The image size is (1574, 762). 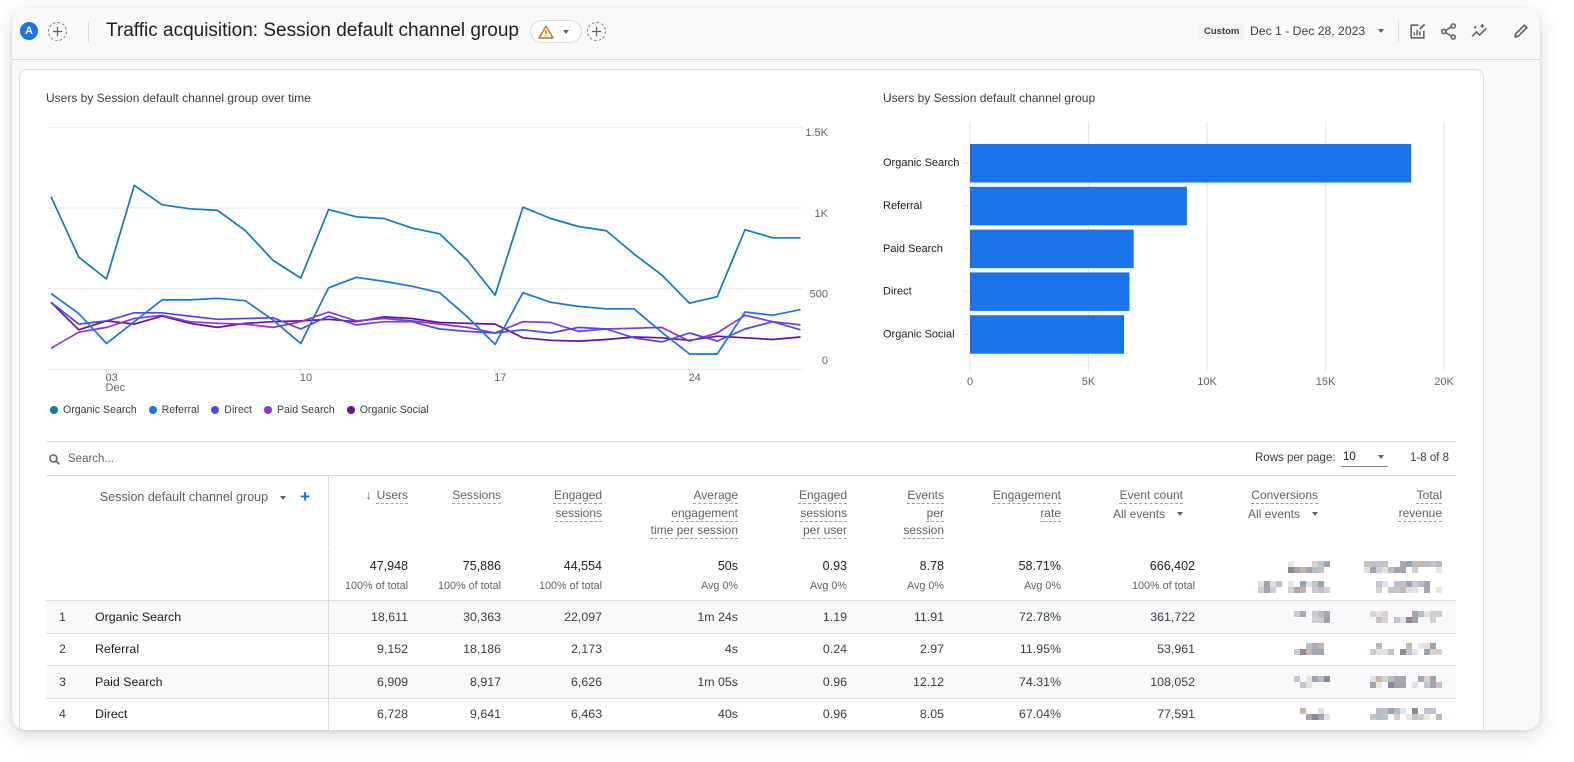 What do you see at coordinates (1521, 31) in the screenshot?
I see `edit-button` at bounding box center [1521, 31].